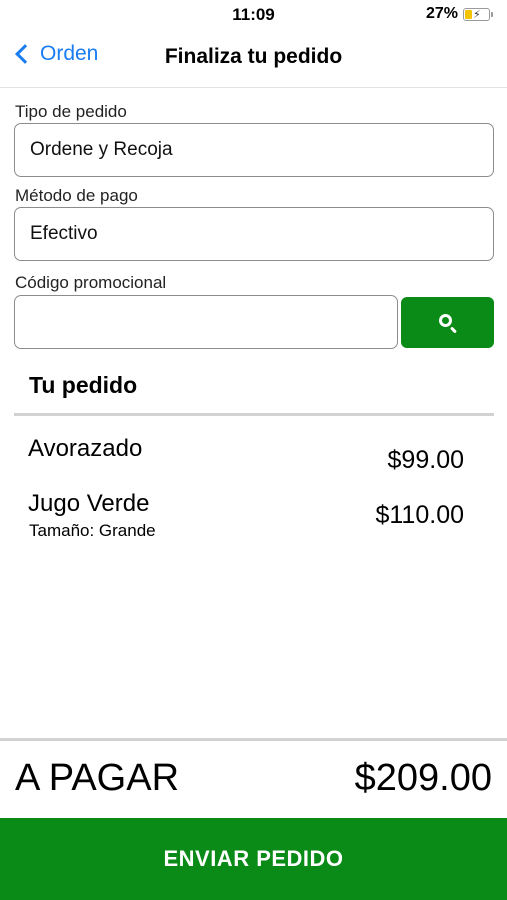  What do you see at coordinates (425, 460) in the screenshot?
I see `item-price: $99.00` at bounding box center [425, 460].